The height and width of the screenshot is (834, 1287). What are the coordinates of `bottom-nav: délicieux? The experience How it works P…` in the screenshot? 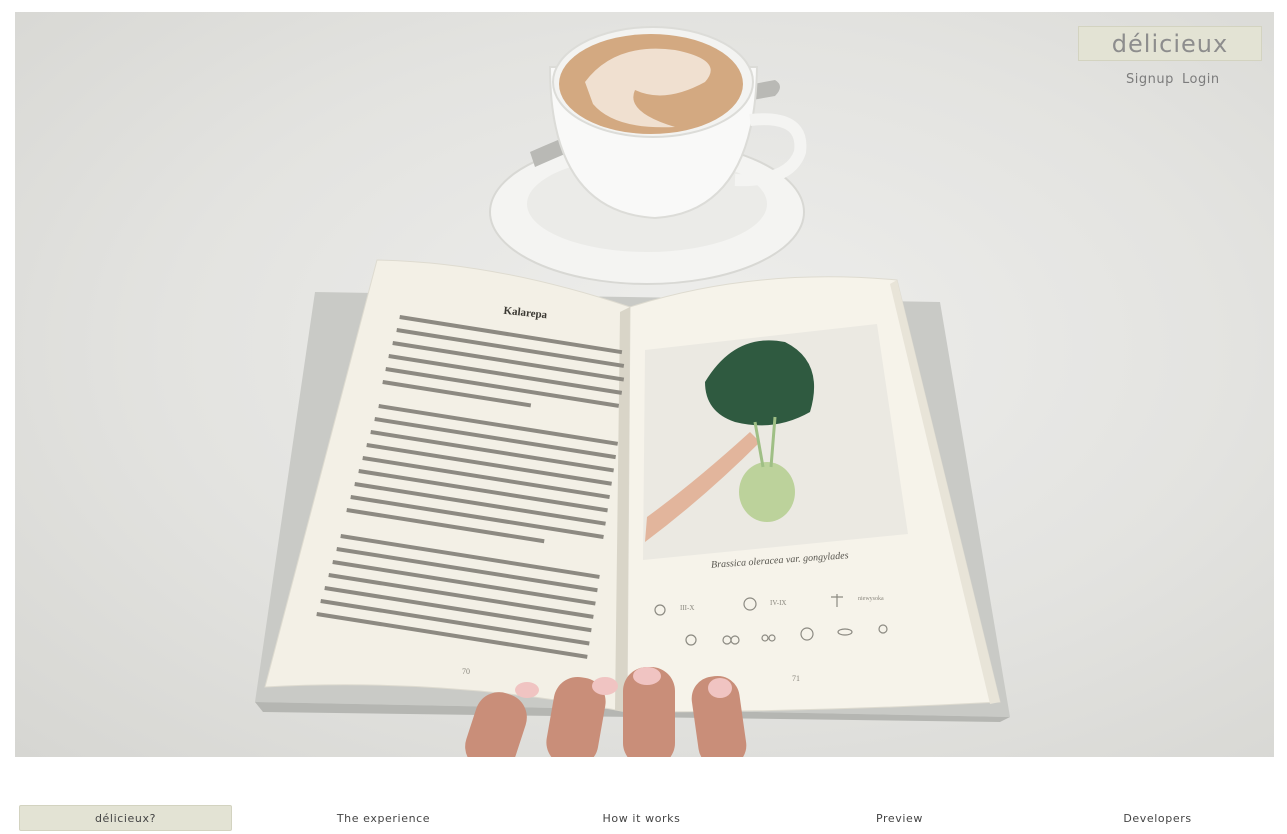 It's located at (643, 819).